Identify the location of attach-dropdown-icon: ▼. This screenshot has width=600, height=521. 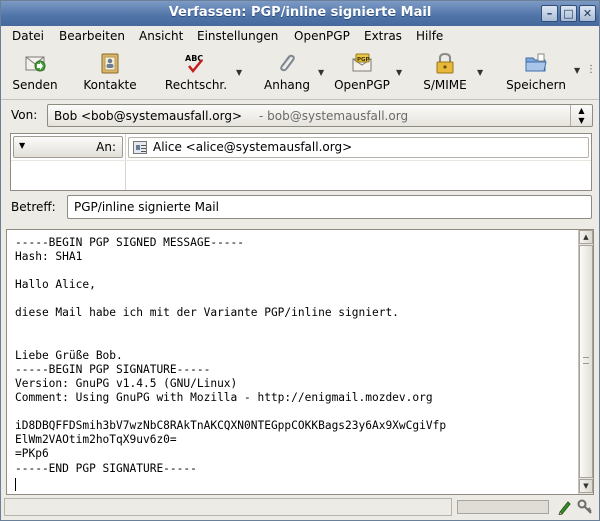
(321, 72).